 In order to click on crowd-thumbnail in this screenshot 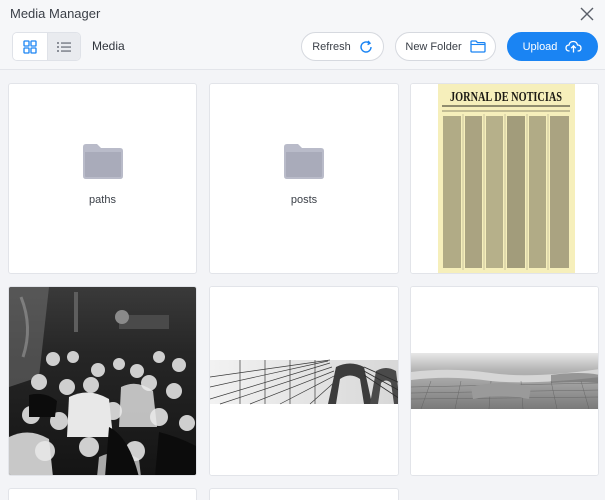, I will do `click(102, 381)`.